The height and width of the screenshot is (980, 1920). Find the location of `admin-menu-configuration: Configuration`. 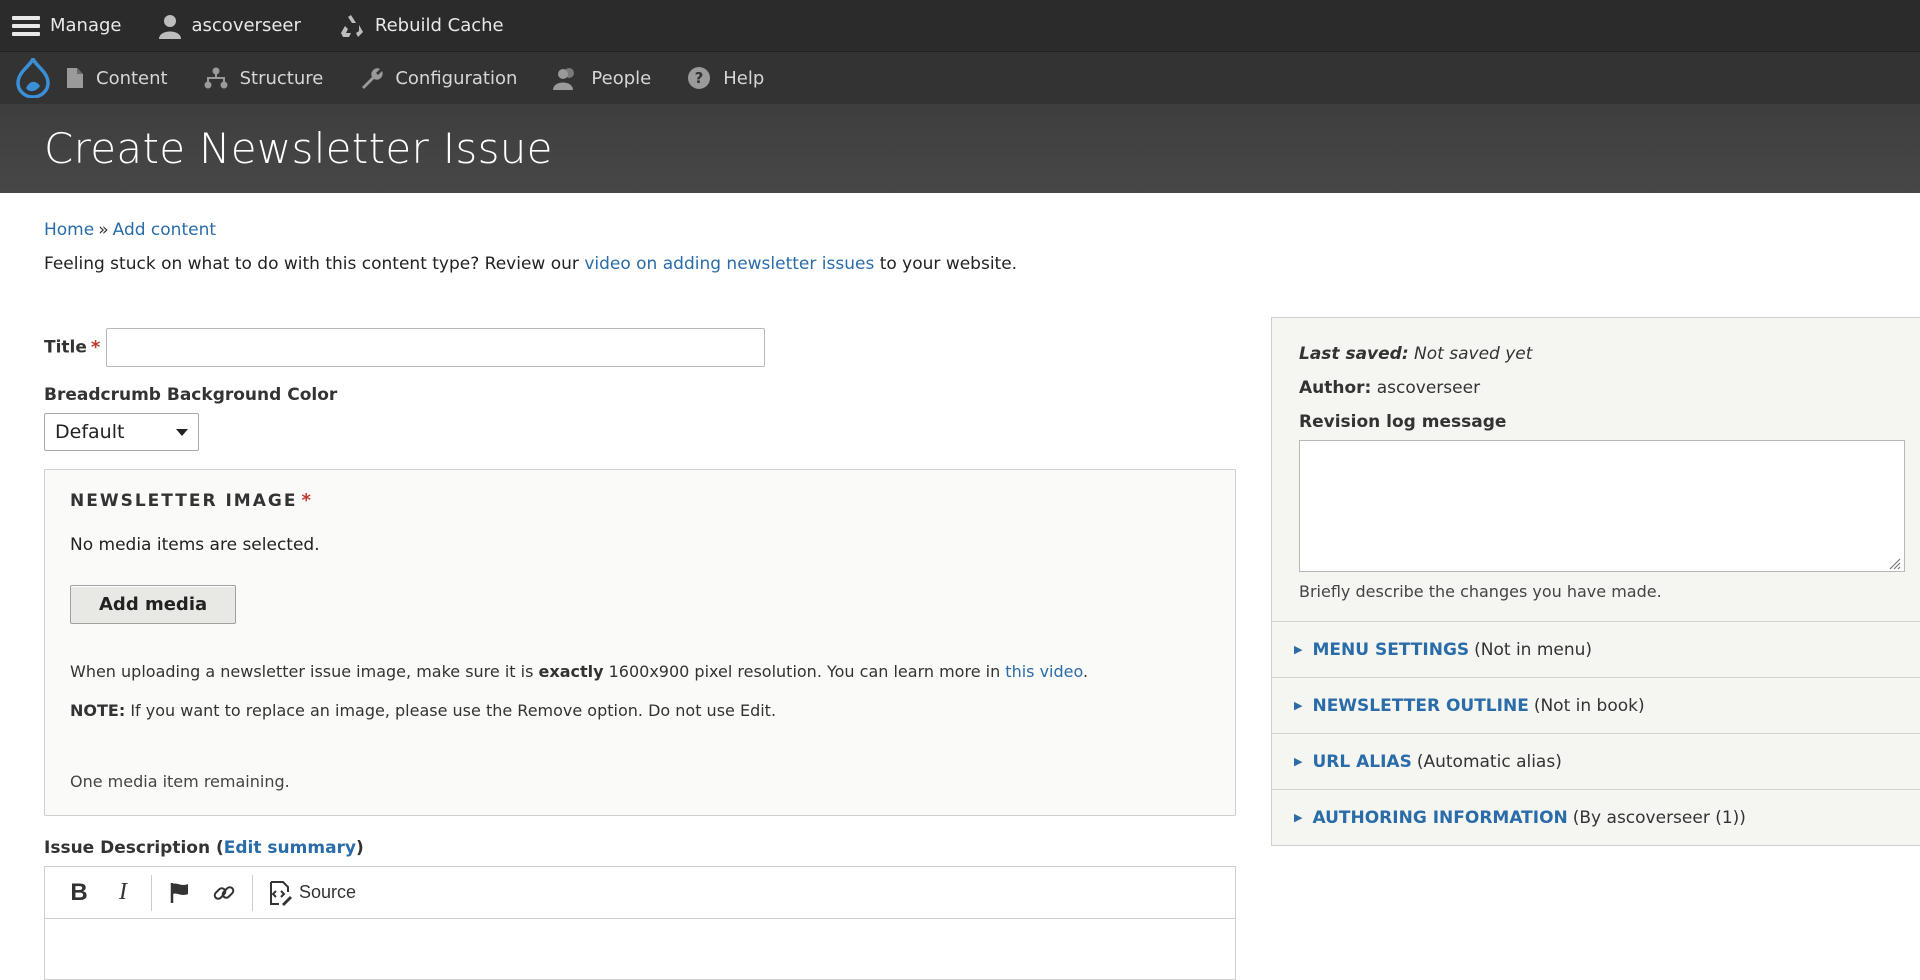

admin-menu-configuration: Configuration is located at coordinates (438, 78).